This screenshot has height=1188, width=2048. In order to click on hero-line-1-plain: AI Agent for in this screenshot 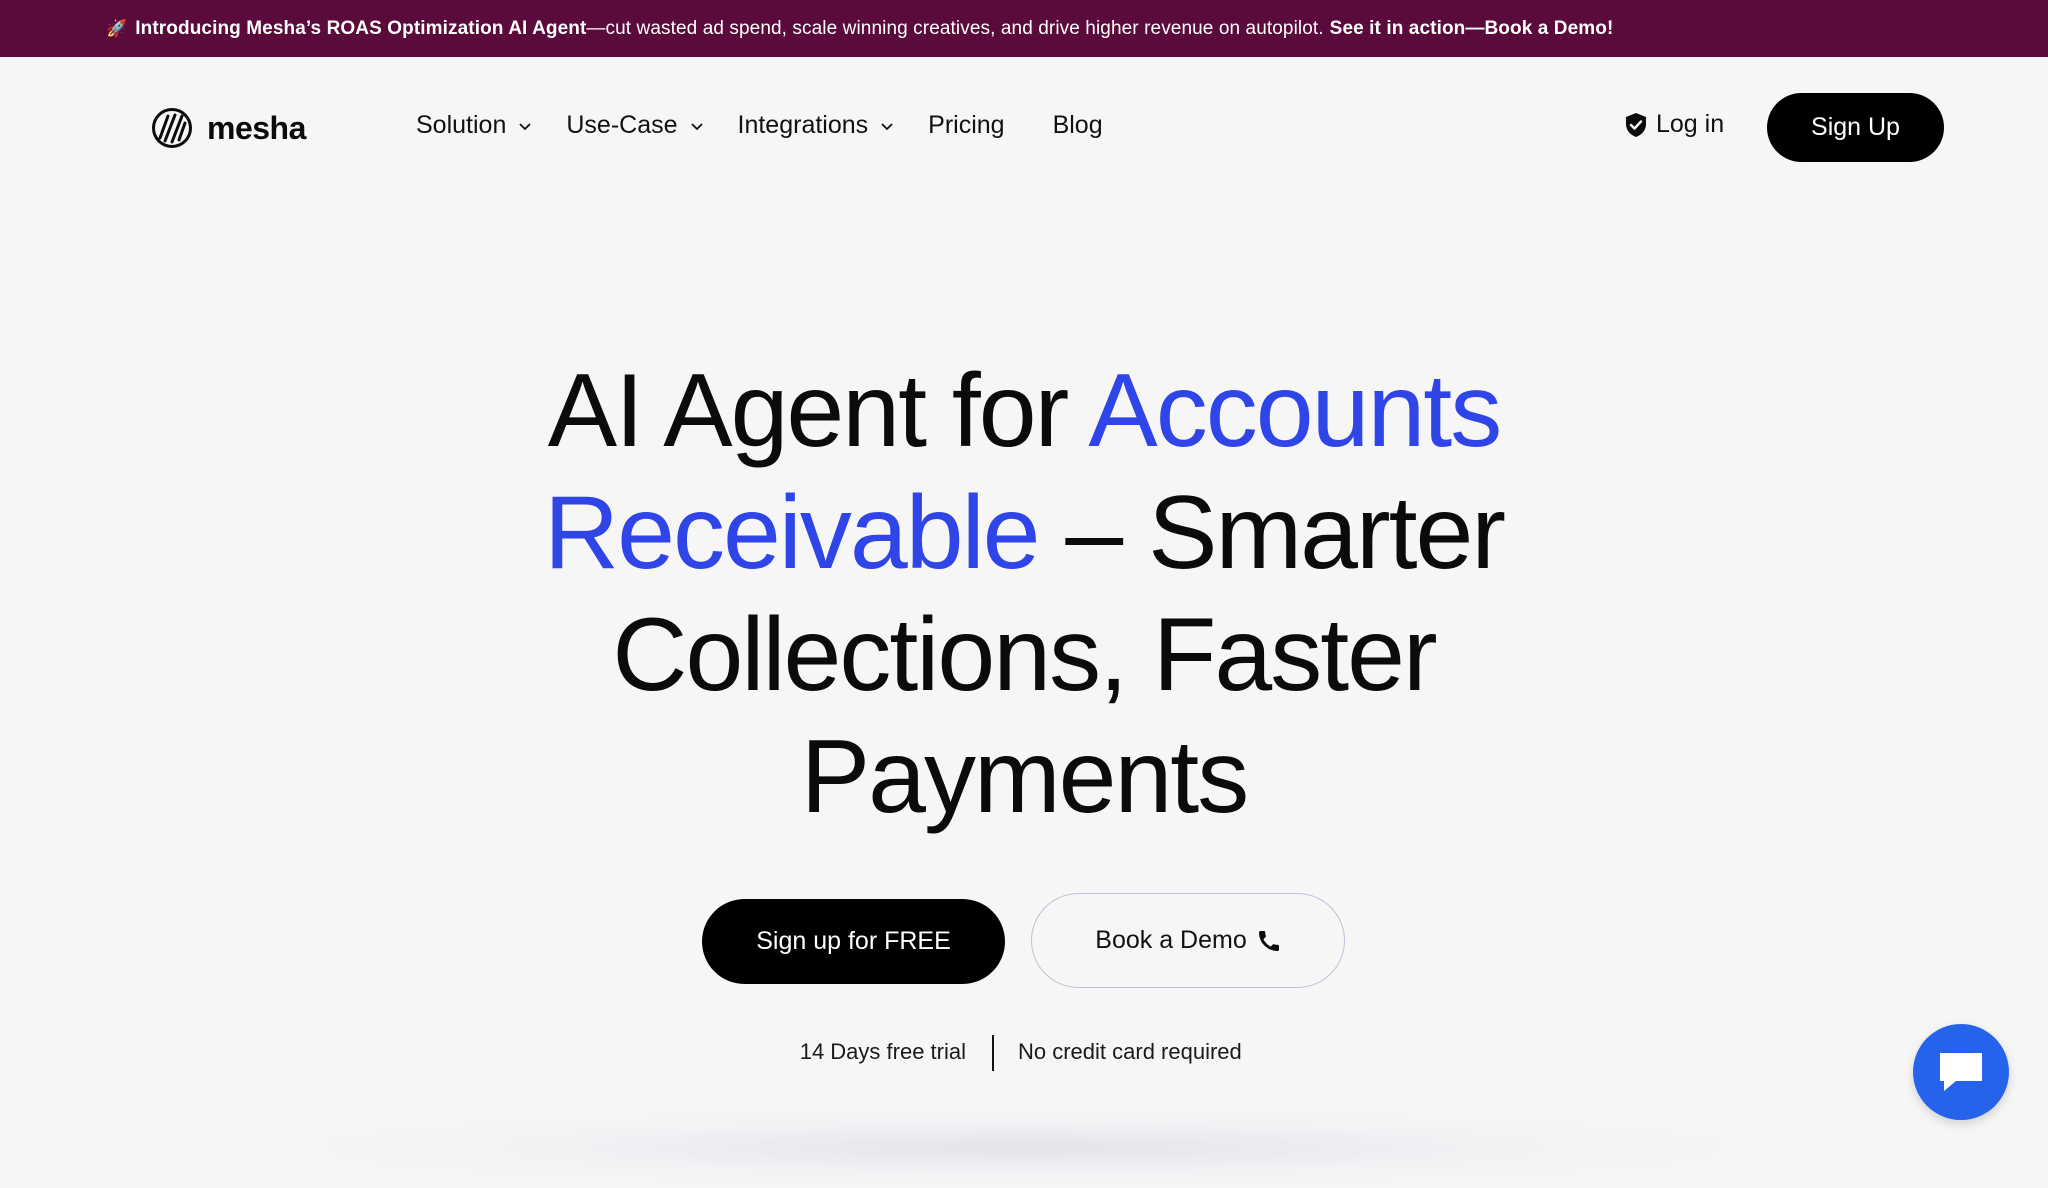, I will do `click(818, 411)`.